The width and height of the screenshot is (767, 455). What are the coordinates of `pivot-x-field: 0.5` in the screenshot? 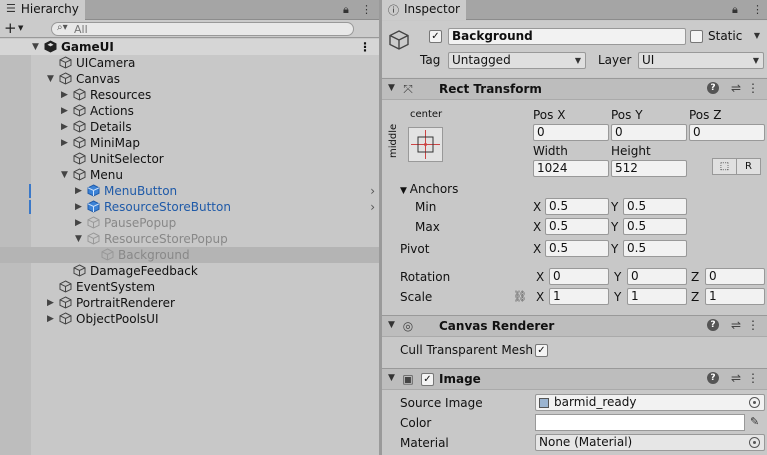 It's located at (577, 248).